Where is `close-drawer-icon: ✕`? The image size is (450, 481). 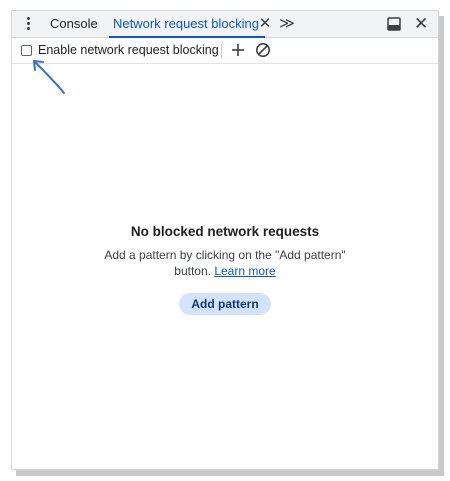 close-drawer-icon: ✕ is located at coordinates (421, 24).